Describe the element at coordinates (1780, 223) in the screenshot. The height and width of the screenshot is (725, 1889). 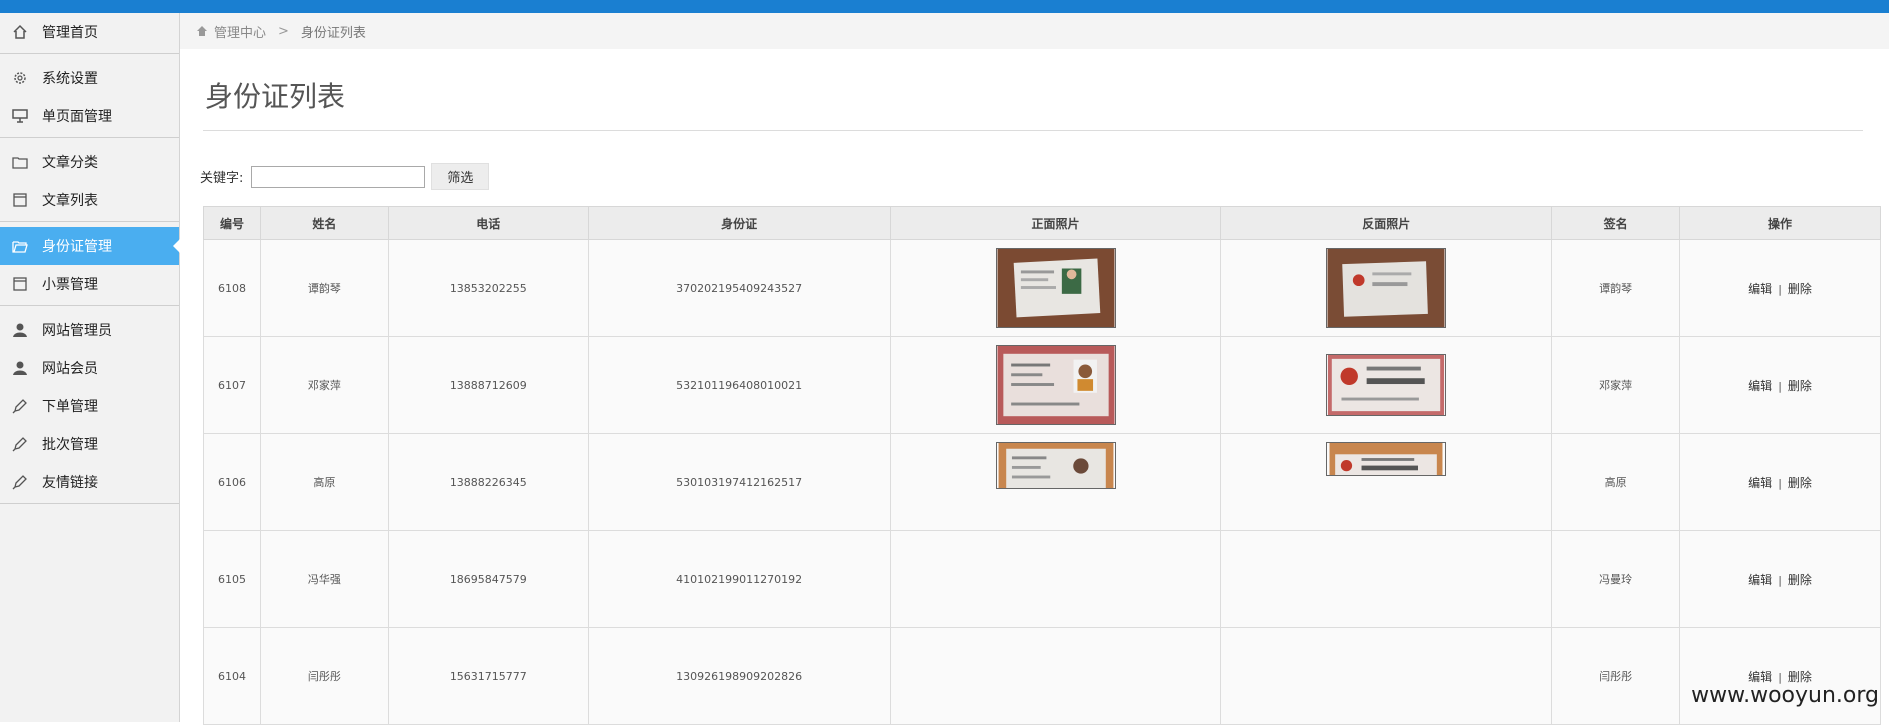
I see `column-header-actions: 操作` at that location.